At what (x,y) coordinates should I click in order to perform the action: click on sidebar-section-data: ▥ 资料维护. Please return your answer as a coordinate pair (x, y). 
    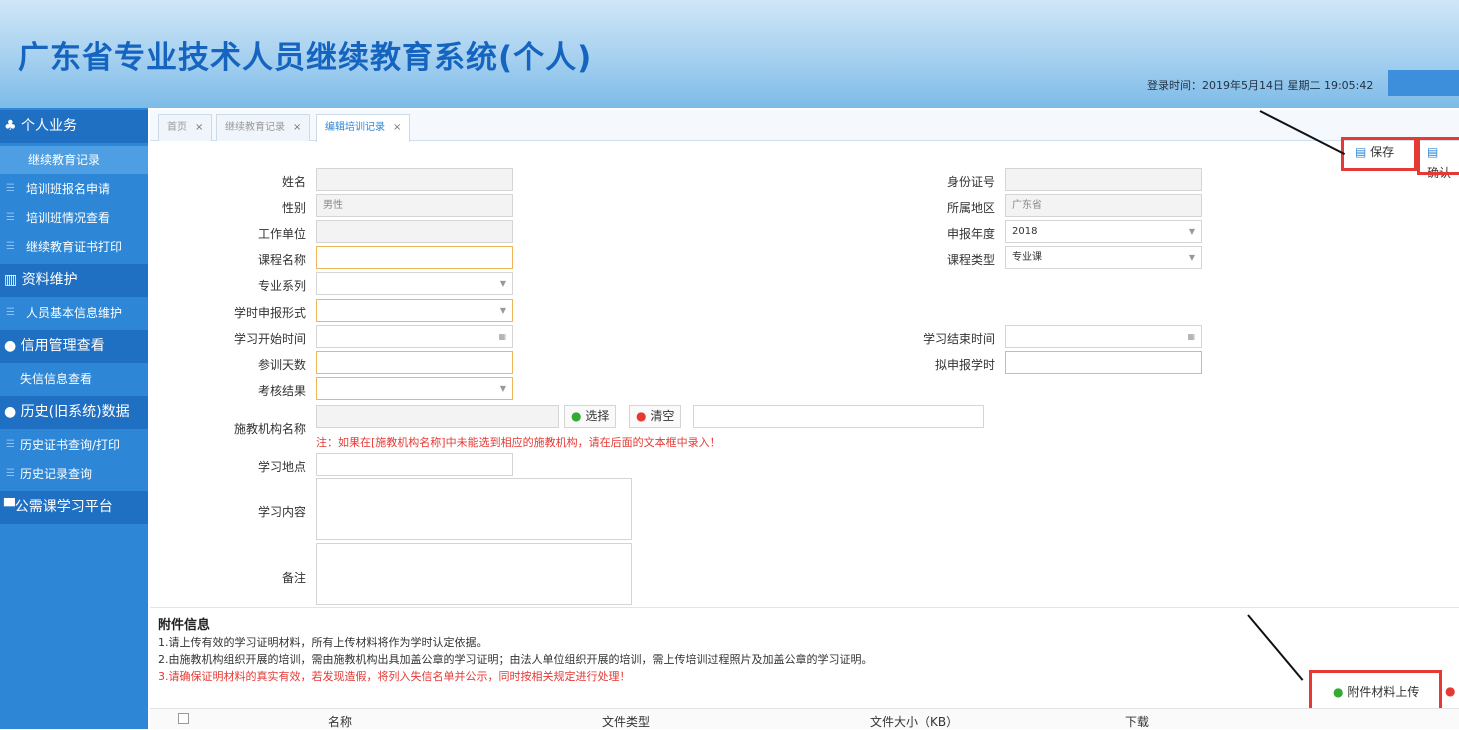
    Looking at the image, I should click on (74, 280).